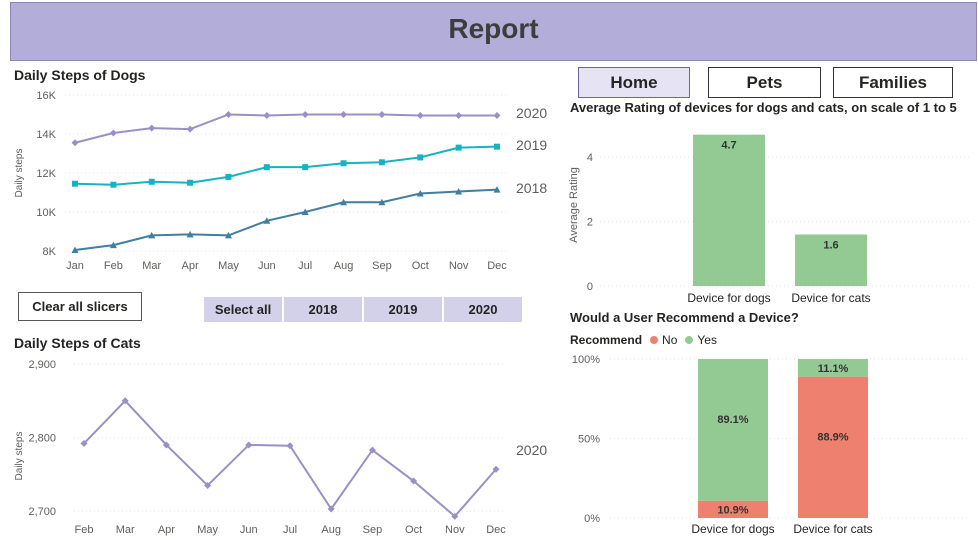 The height and width of the screenshot is (540, 978). What do you see at coordinates (654, 340) in the screenshot?
I see `legend-no-swatch` at bounding box center [654, 340].